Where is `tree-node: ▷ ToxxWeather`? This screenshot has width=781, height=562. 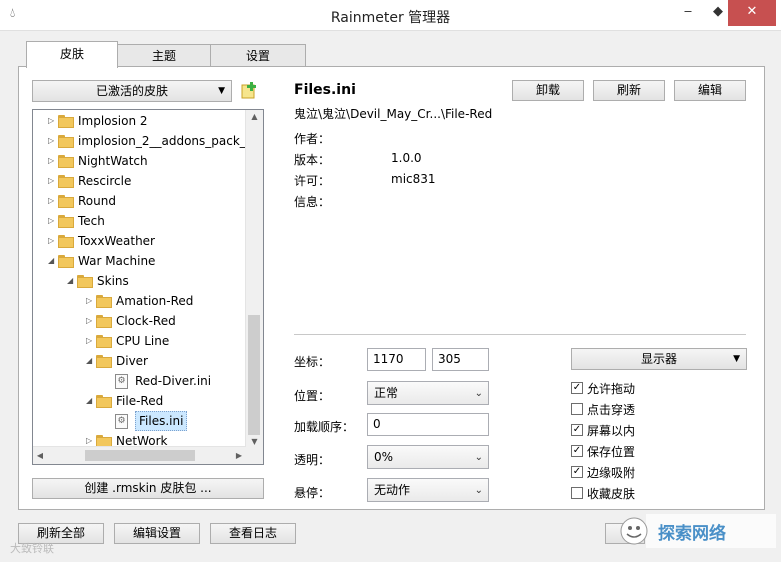 tree-node: ▷ ToxxWeather is located at coordinates (139, 241).